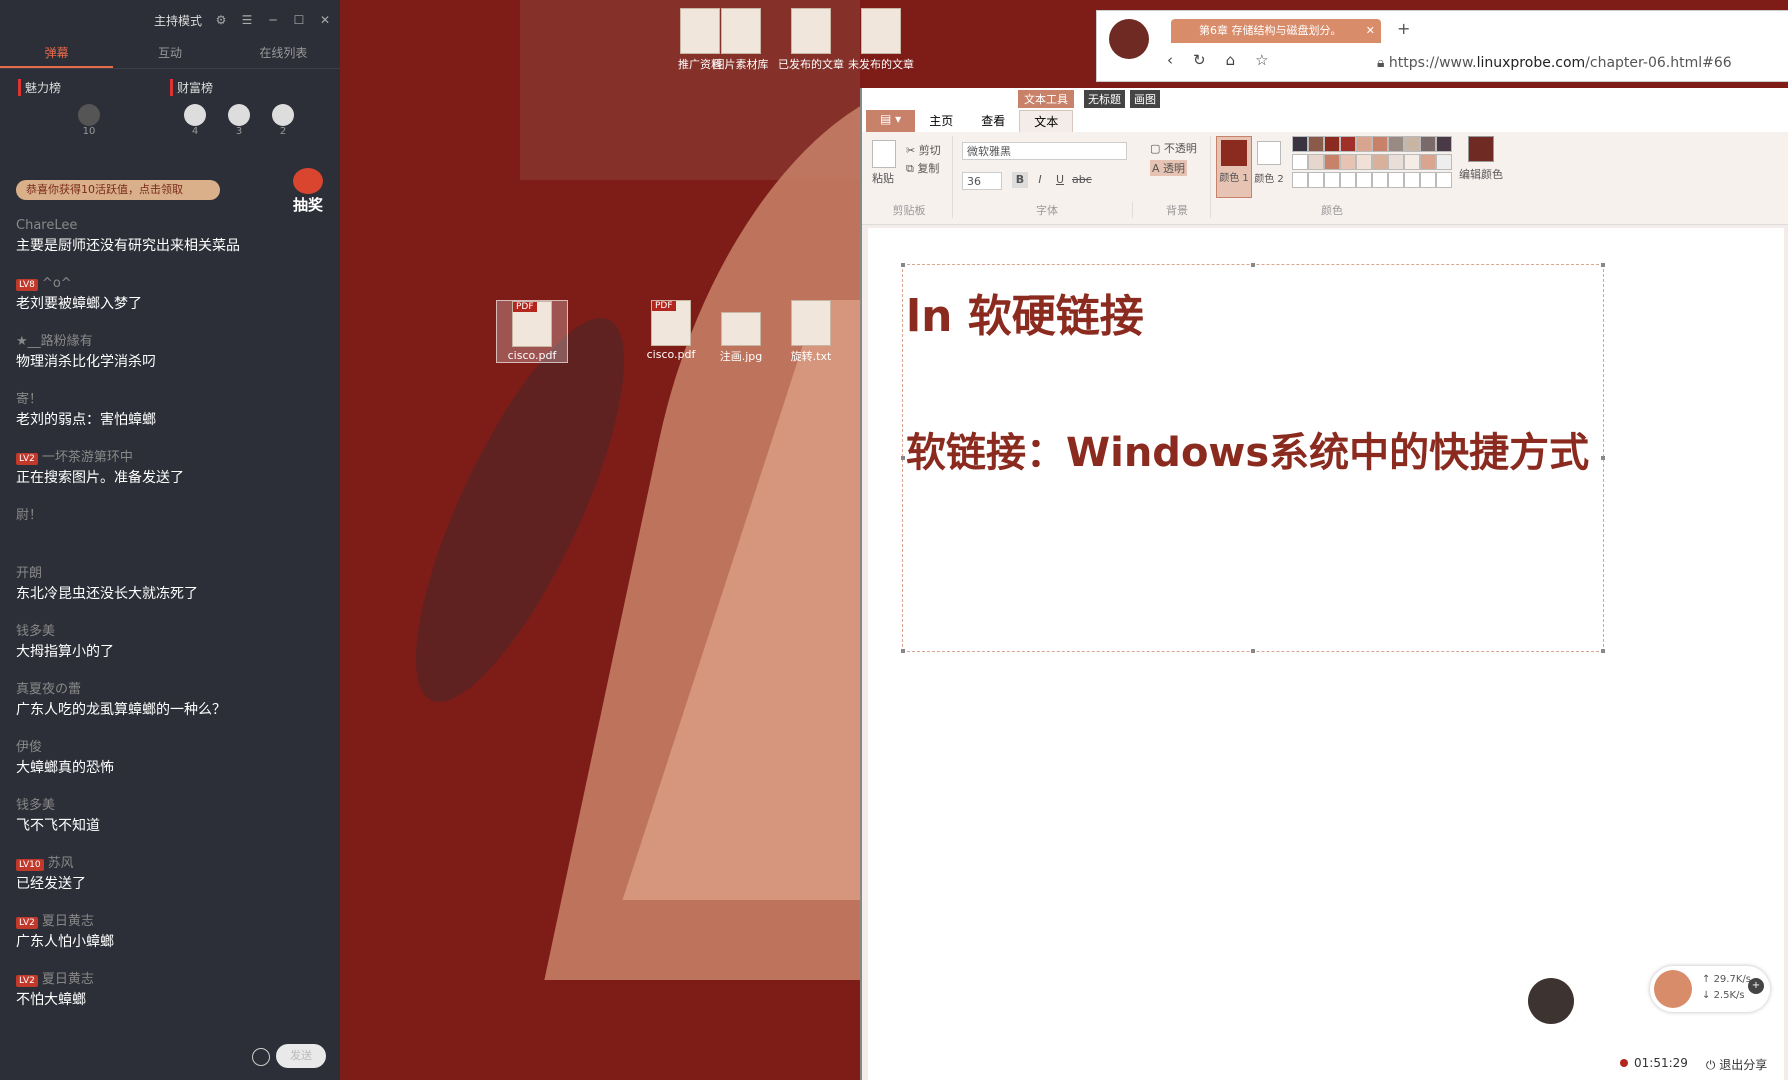 Image resolution: width=1788 pixels, height=1080 pixels. I want to click on menu-icon: ☰, so click(247, 20).